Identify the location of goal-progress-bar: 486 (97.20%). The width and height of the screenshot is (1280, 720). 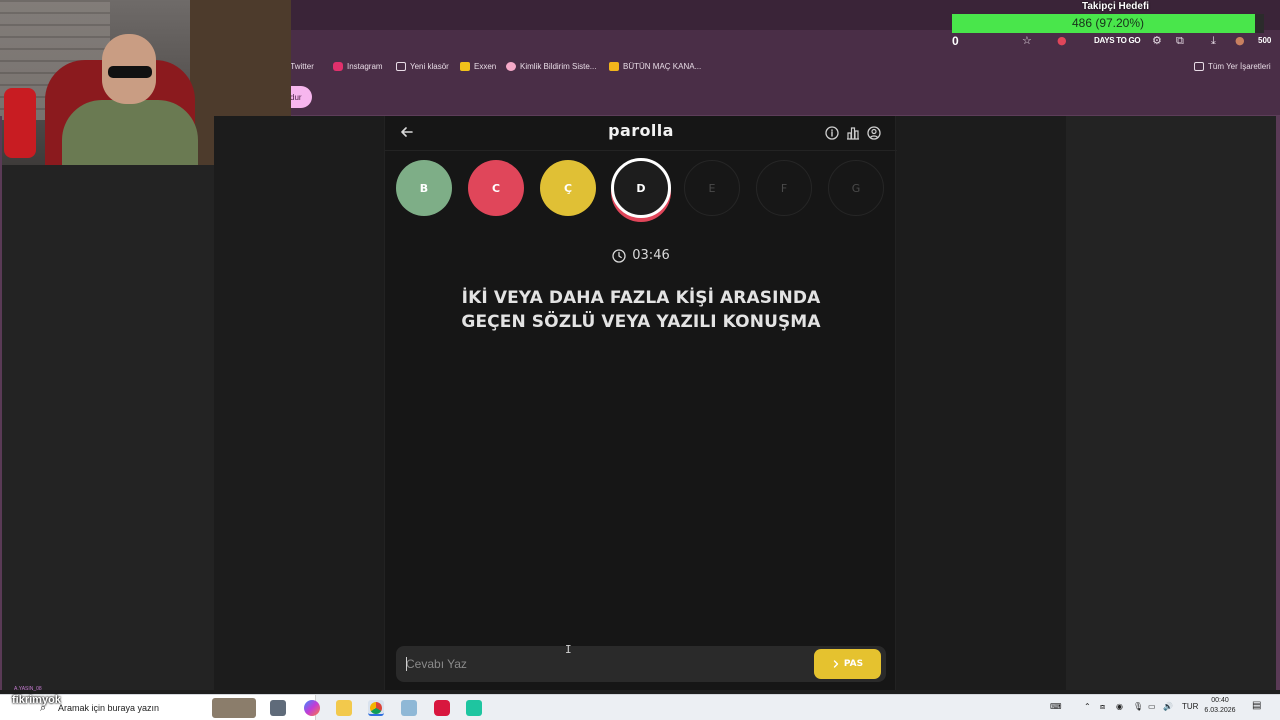
(1108, 23).